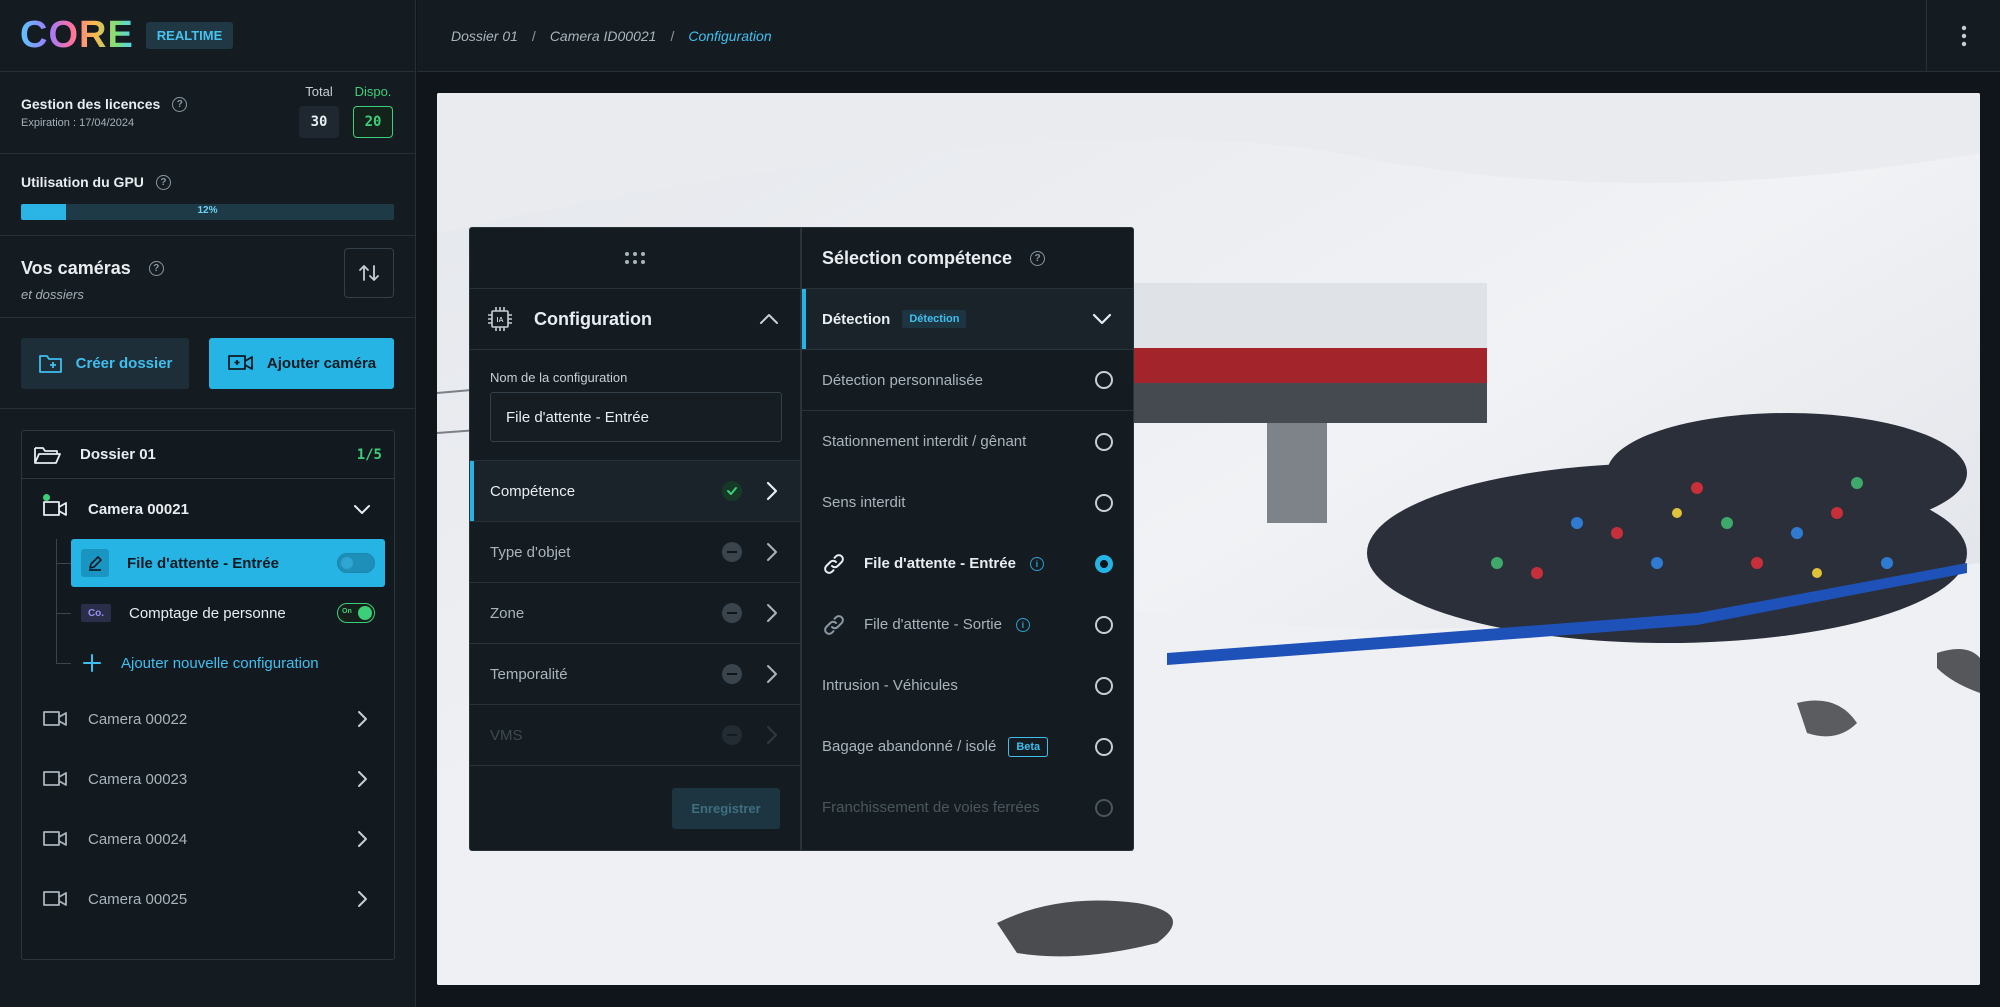  Describe the element at coordinates (319, 122) in the screenshot. I see `license-total-value: 30` at that location.